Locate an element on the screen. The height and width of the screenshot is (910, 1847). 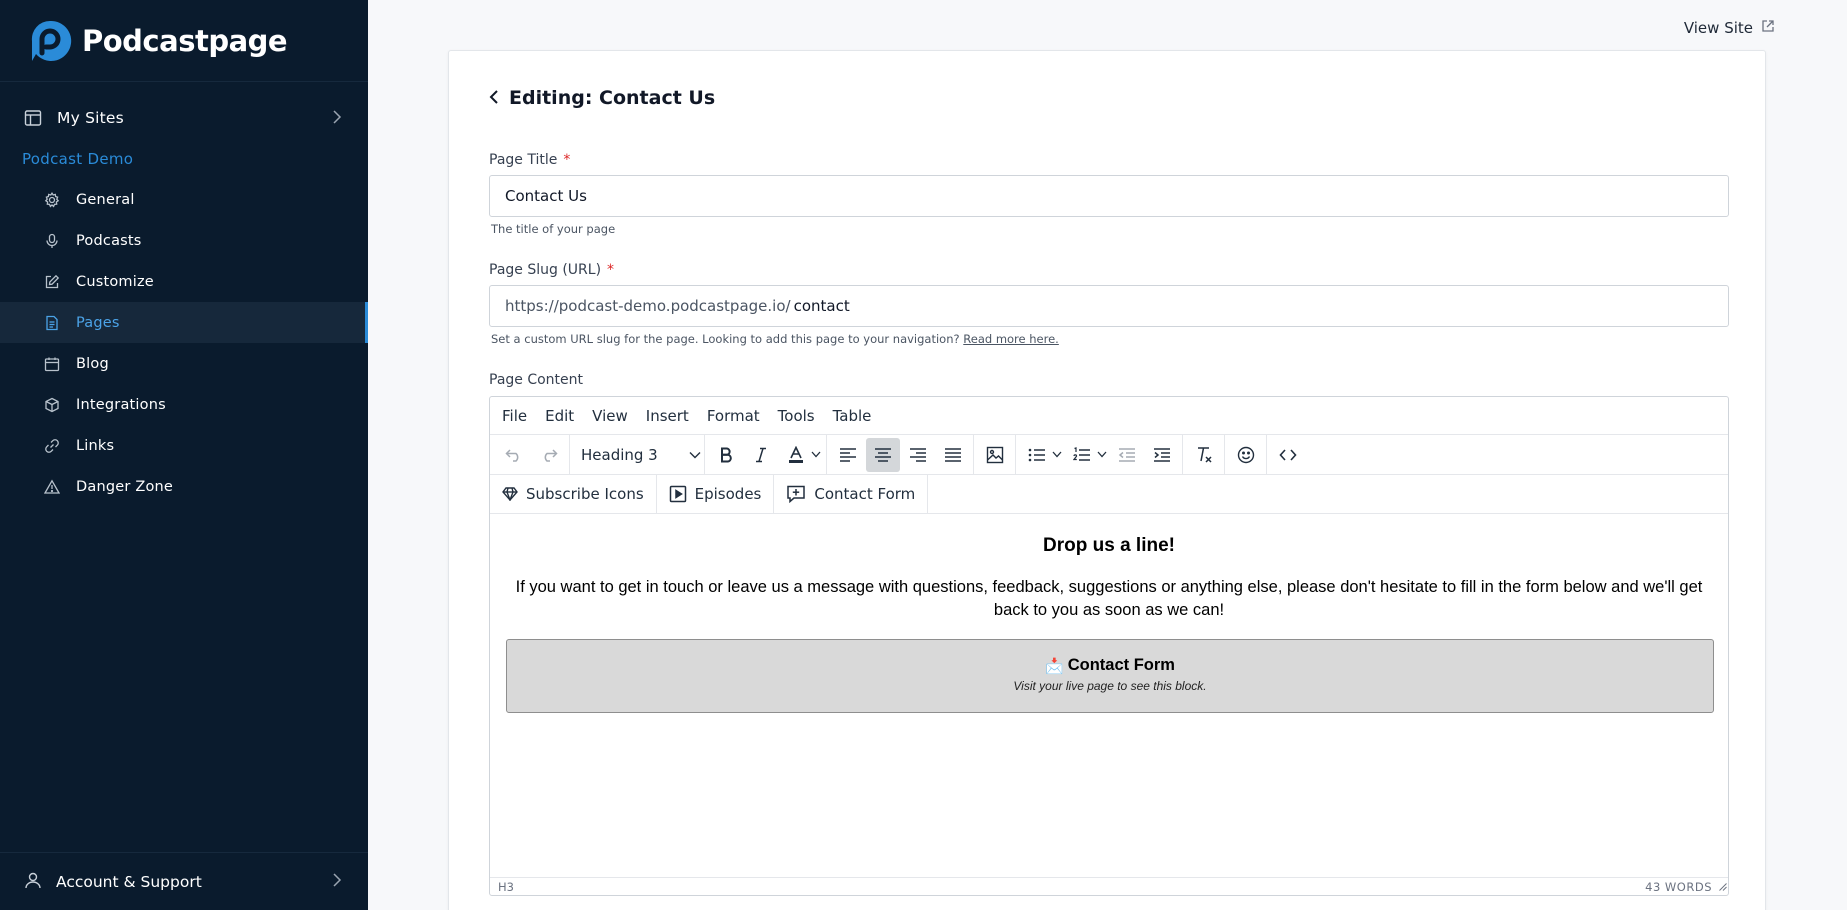
block-format-select: Heading 3 is located at coordinates (637, 455).